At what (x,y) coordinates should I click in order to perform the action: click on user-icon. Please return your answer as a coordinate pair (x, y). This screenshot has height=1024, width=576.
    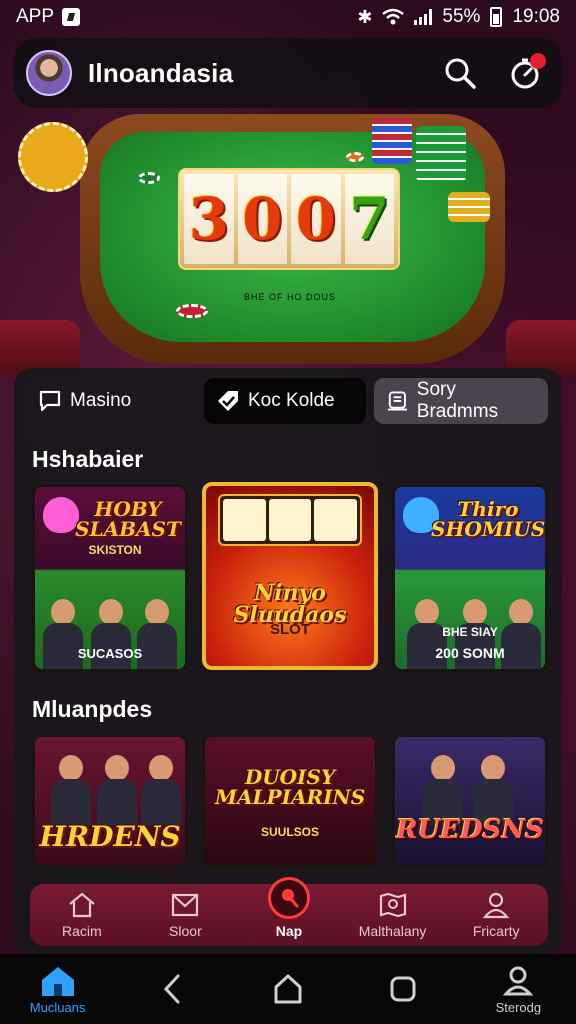
    Looking at the image, I should click on (496, 905).